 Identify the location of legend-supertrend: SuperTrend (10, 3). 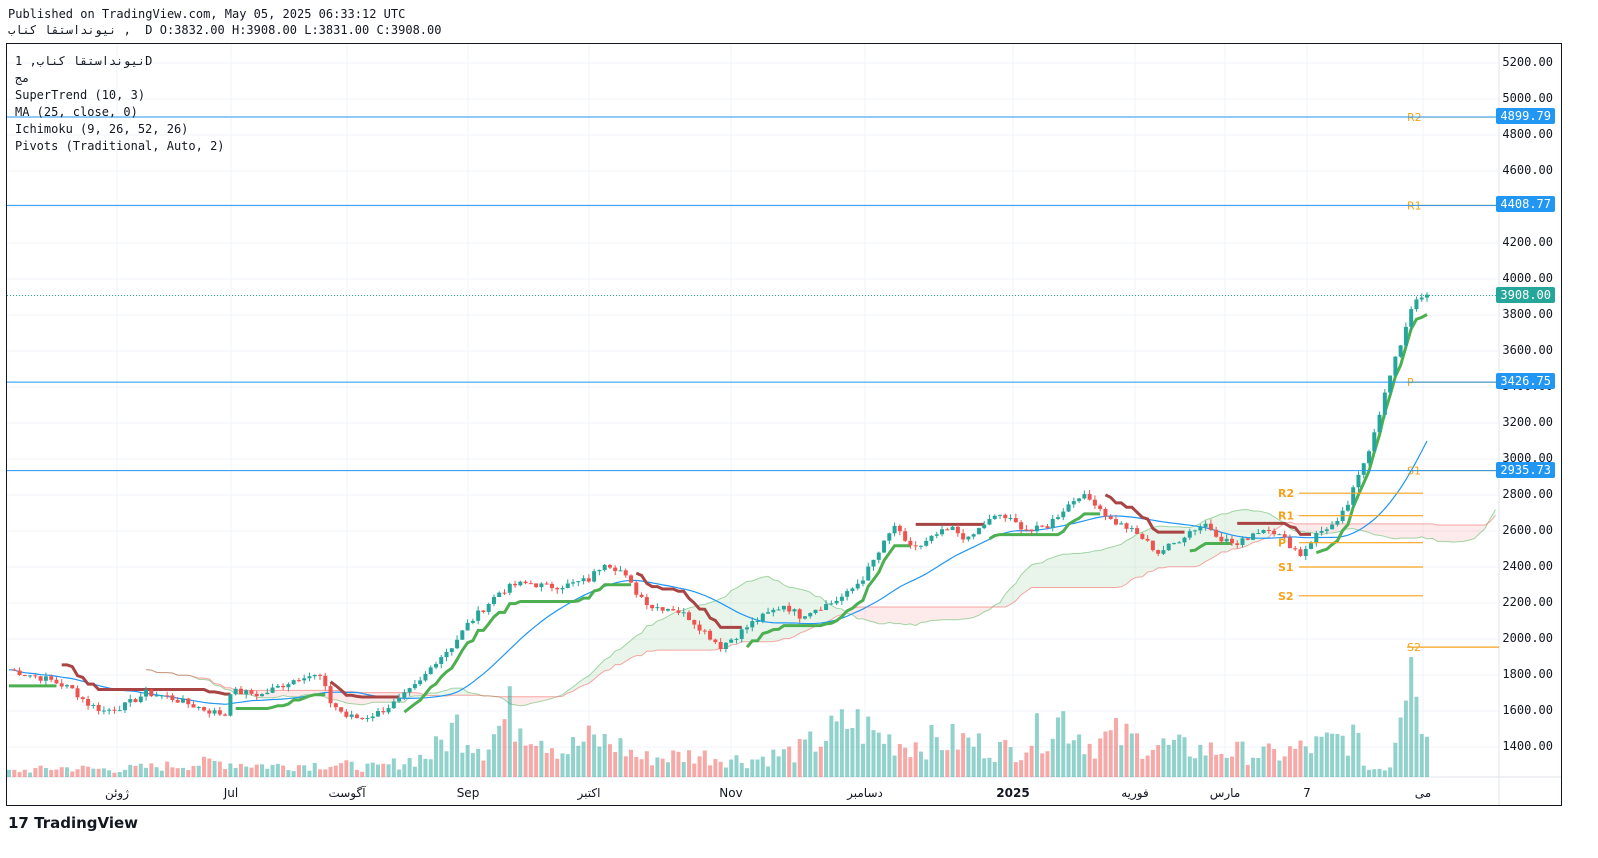
(80, 95).